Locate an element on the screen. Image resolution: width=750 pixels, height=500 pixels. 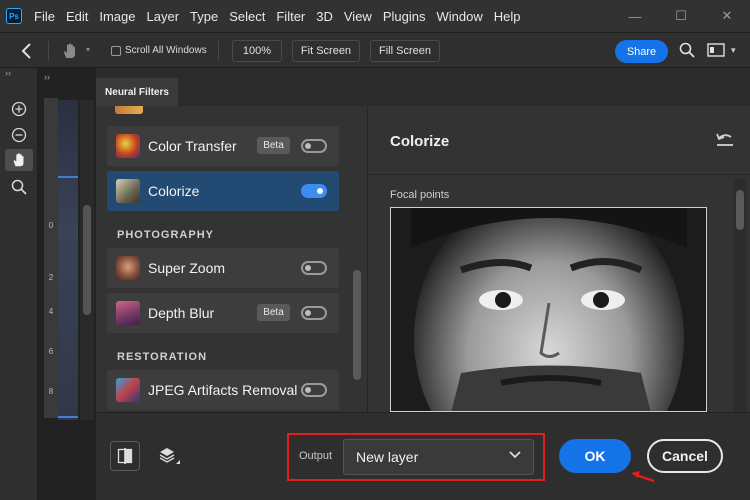
filter-item-super-zoom: Super Zoom is located at coordinates (223, 268).